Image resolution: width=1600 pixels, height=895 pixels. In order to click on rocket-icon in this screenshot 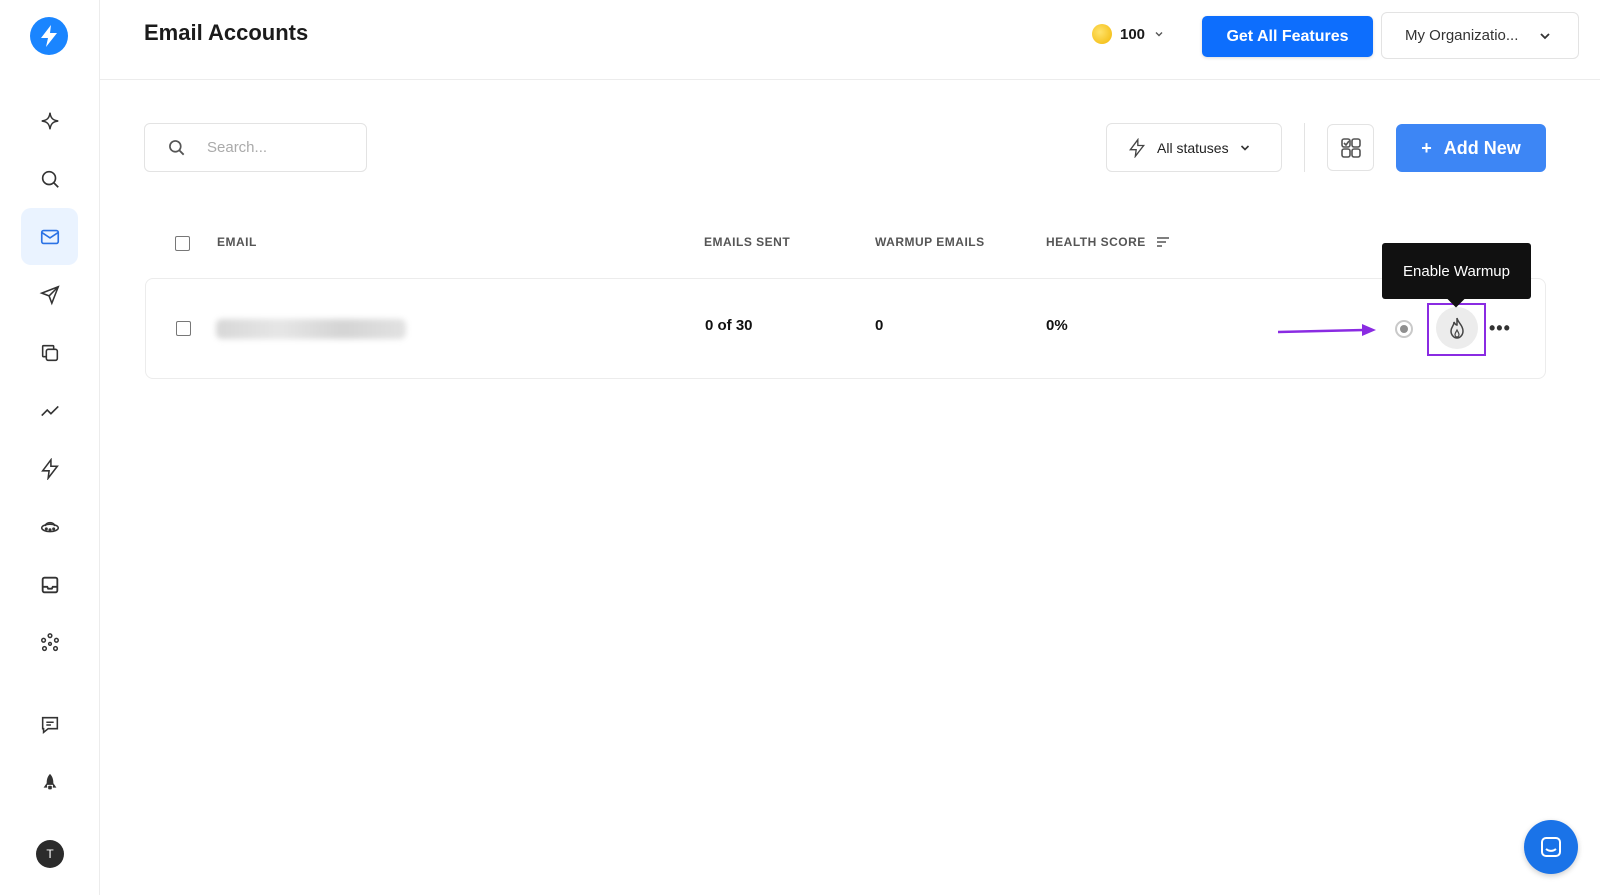, I will do `click(49, 782)`.